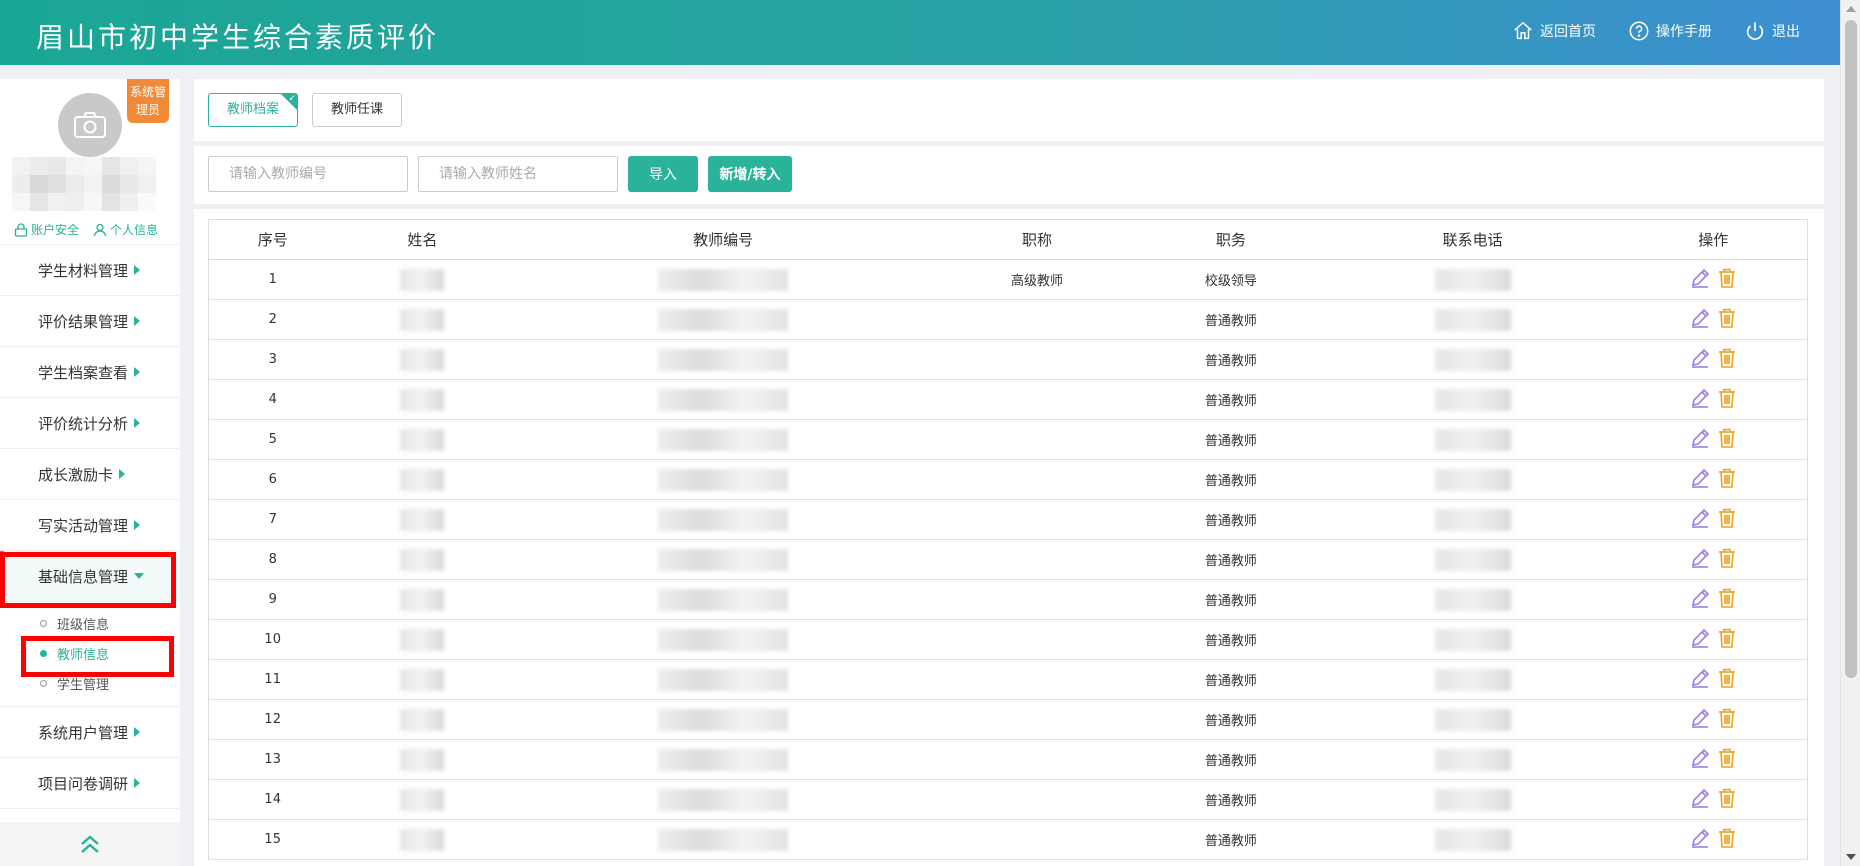 The height and width of the screenshot is (866, 1860). Describe the element at coordinates (148, 101) in the screenshot. I see `role-badge: 系统管理员` at that location.